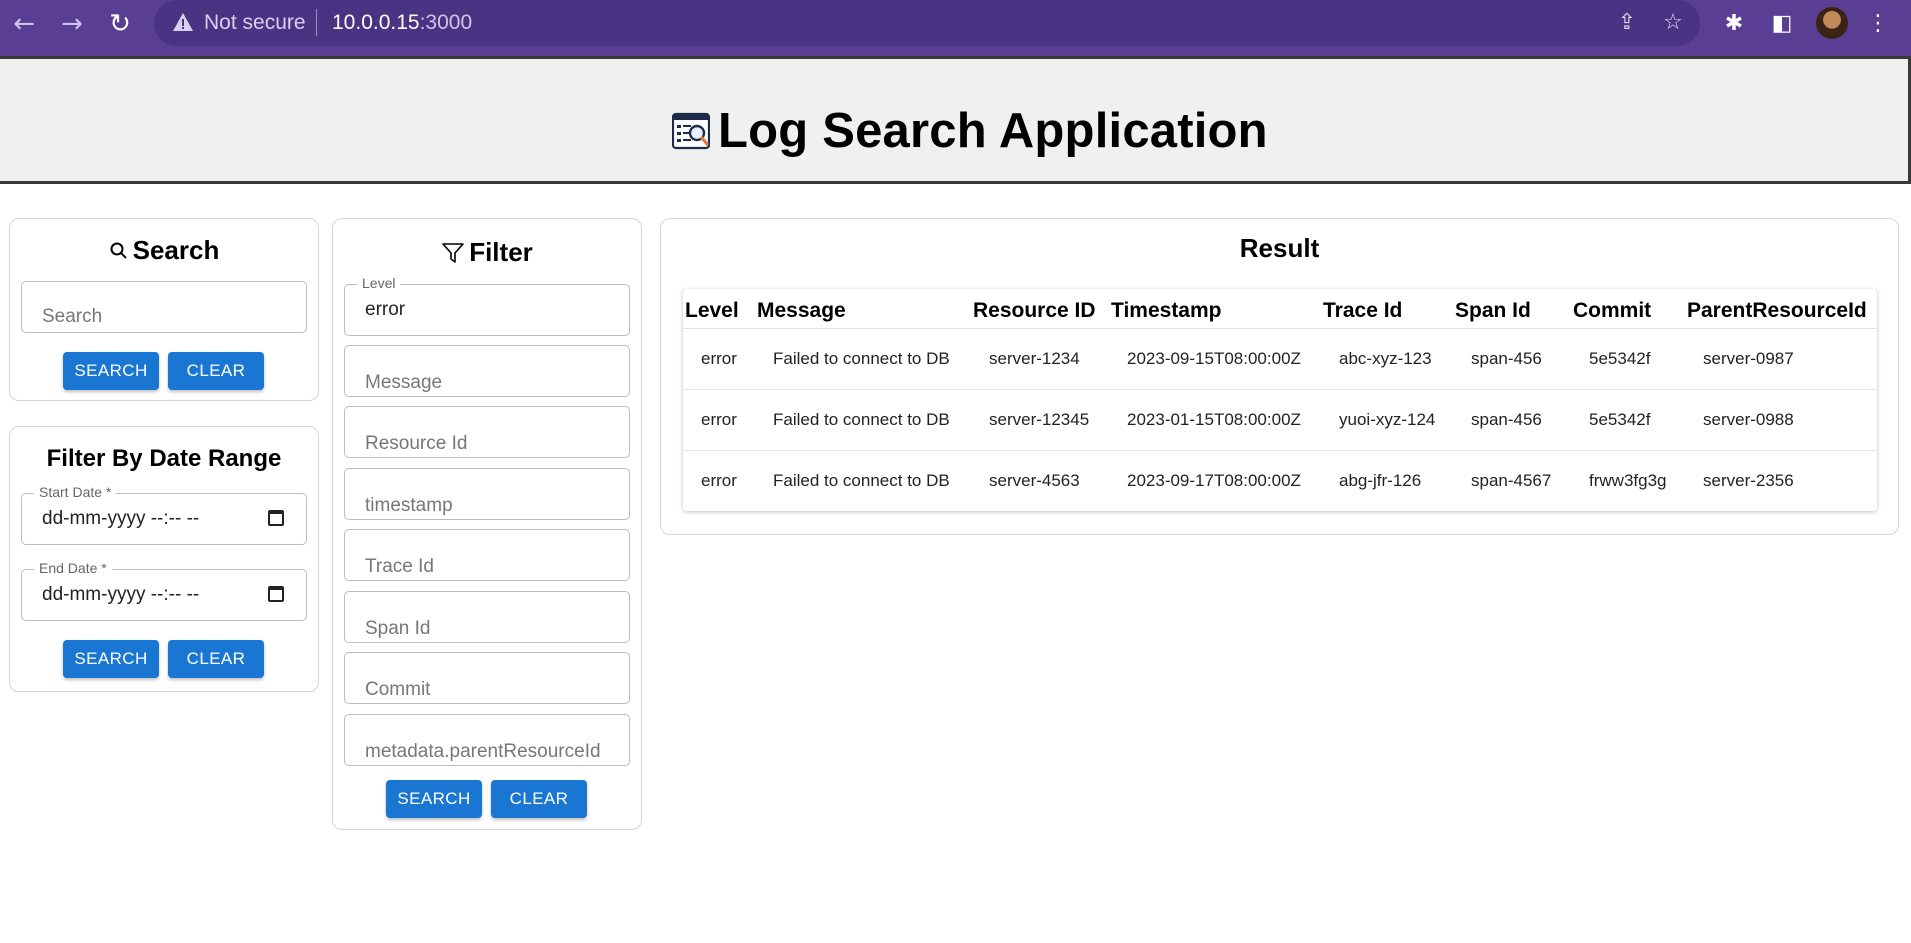  I want to click on column-header-resource-id: Resource ID, so click(1034, 311).